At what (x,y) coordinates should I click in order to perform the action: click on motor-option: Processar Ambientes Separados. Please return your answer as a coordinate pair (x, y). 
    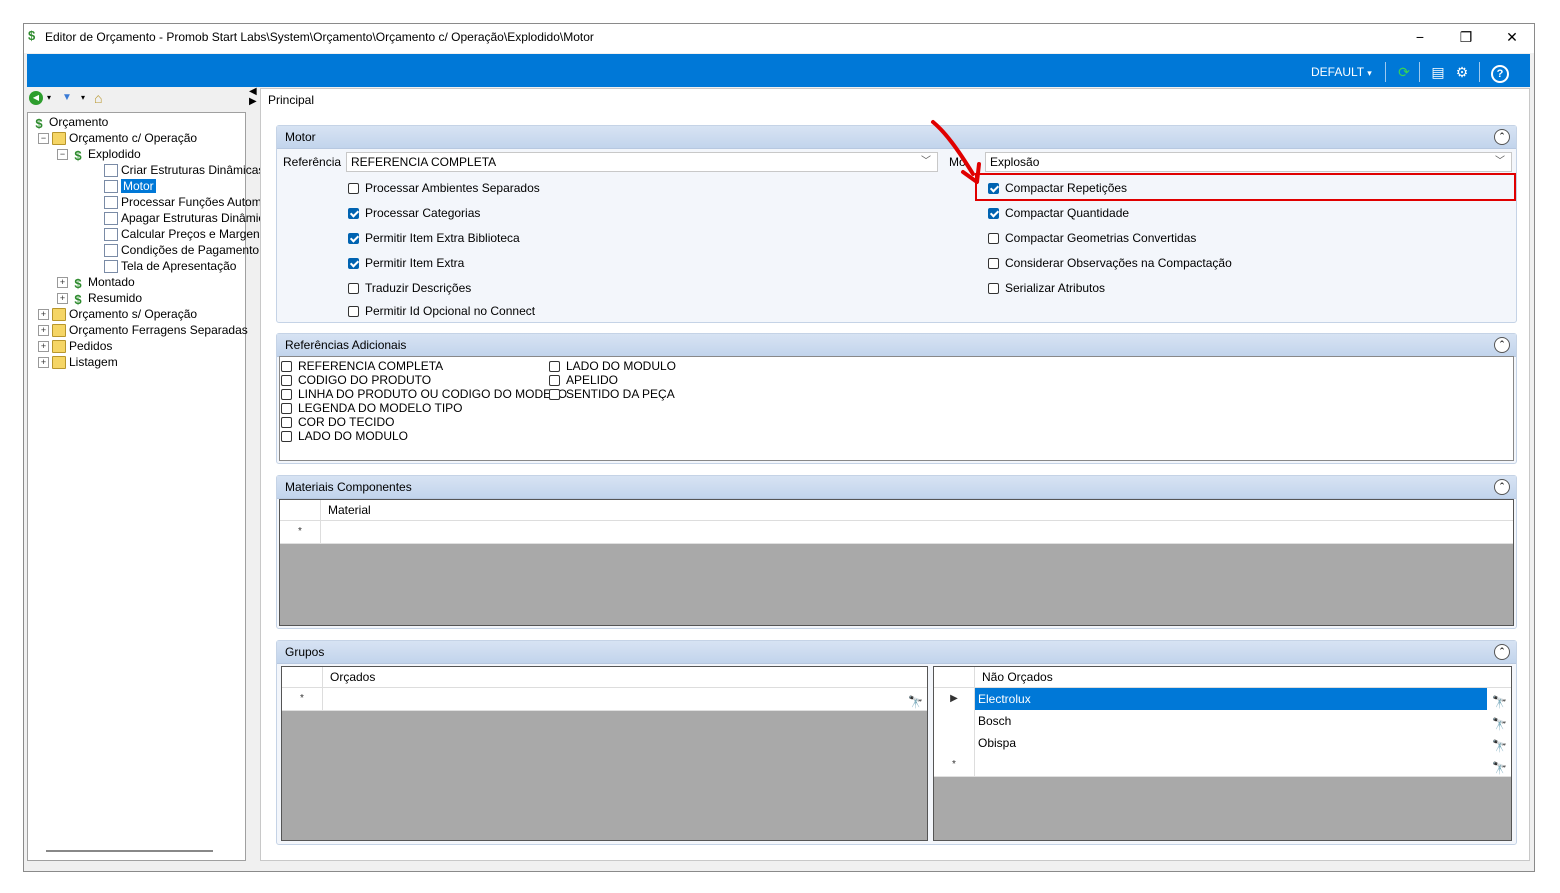
    Looking at the image, I should click on (444, 188).